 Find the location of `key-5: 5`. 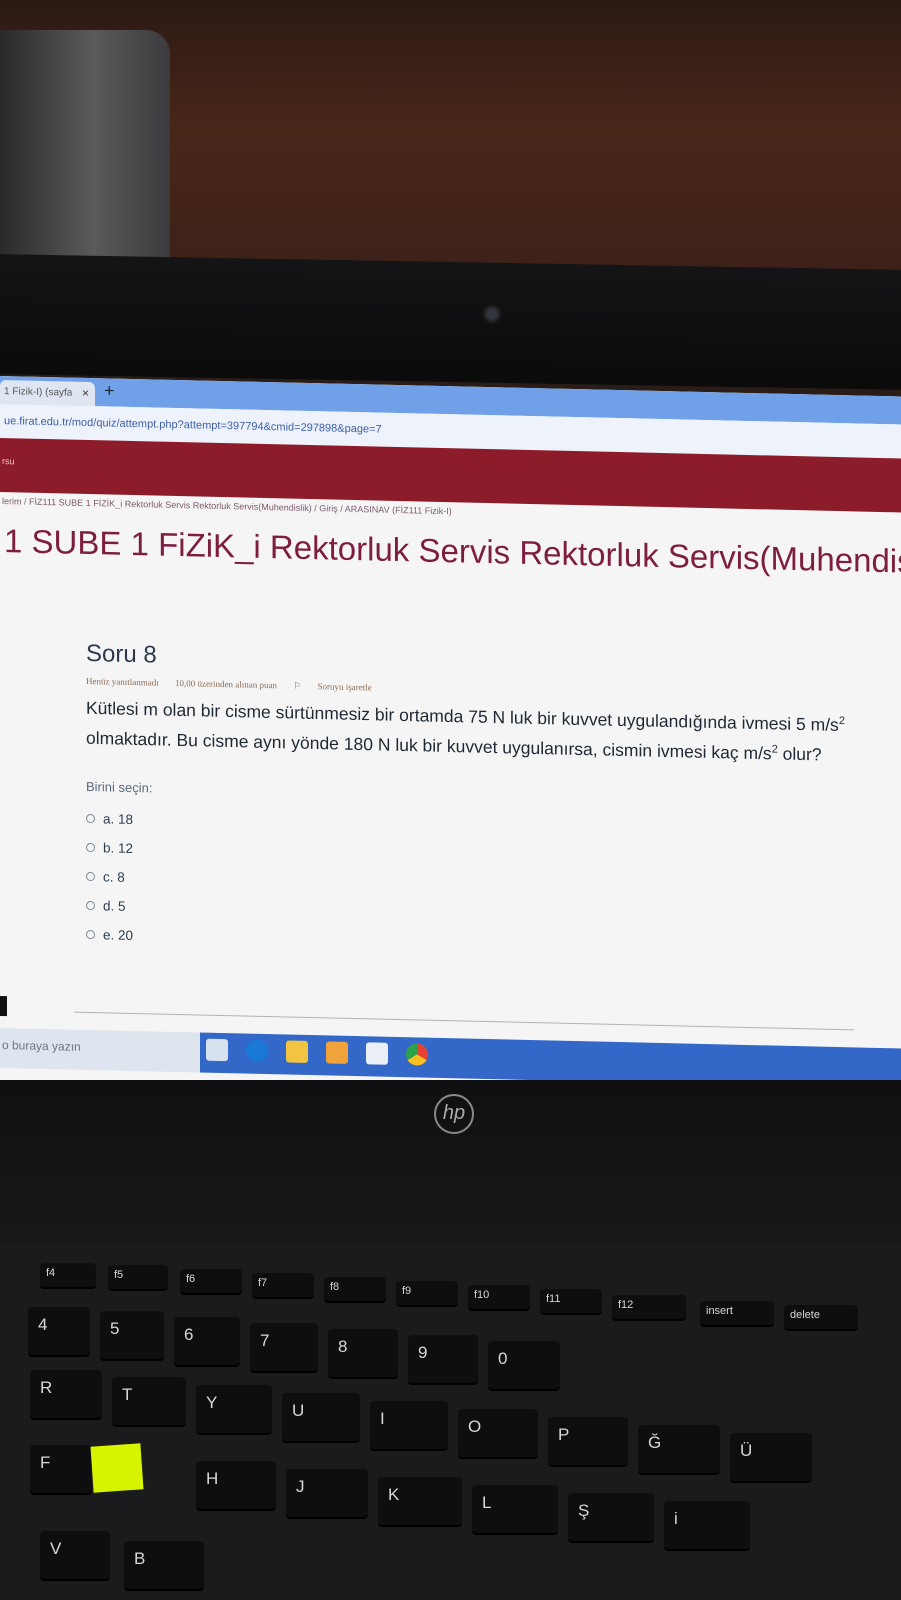

key-5: 5 is located at coordinates (132, 1335).